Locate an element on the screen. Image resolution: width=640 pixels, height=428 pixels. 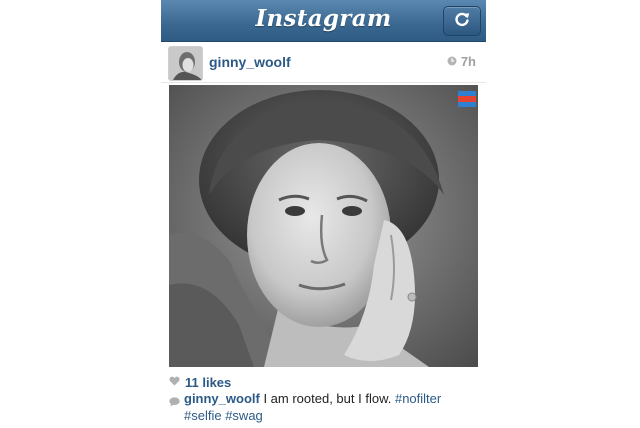
post-time: 7h is located at coordinates (461, 61).